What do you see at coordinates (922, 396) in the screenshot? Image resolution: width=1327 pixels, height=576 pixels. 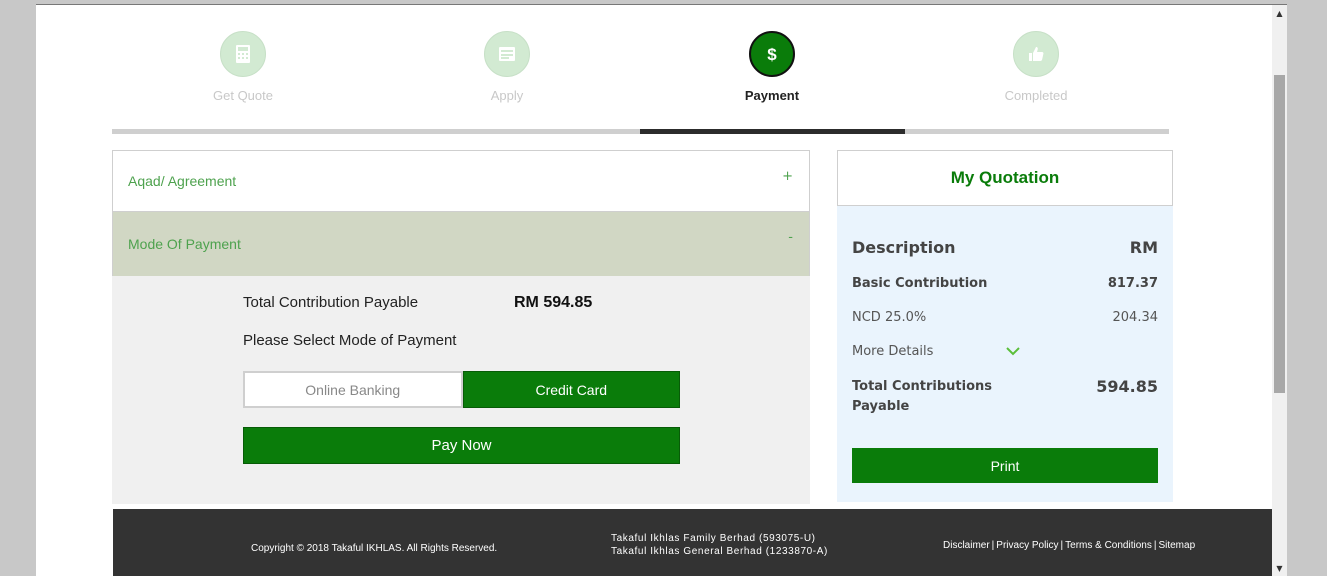 I see `total-contributions-label: Total Contributions Payable` at bounding box center [922, 396].